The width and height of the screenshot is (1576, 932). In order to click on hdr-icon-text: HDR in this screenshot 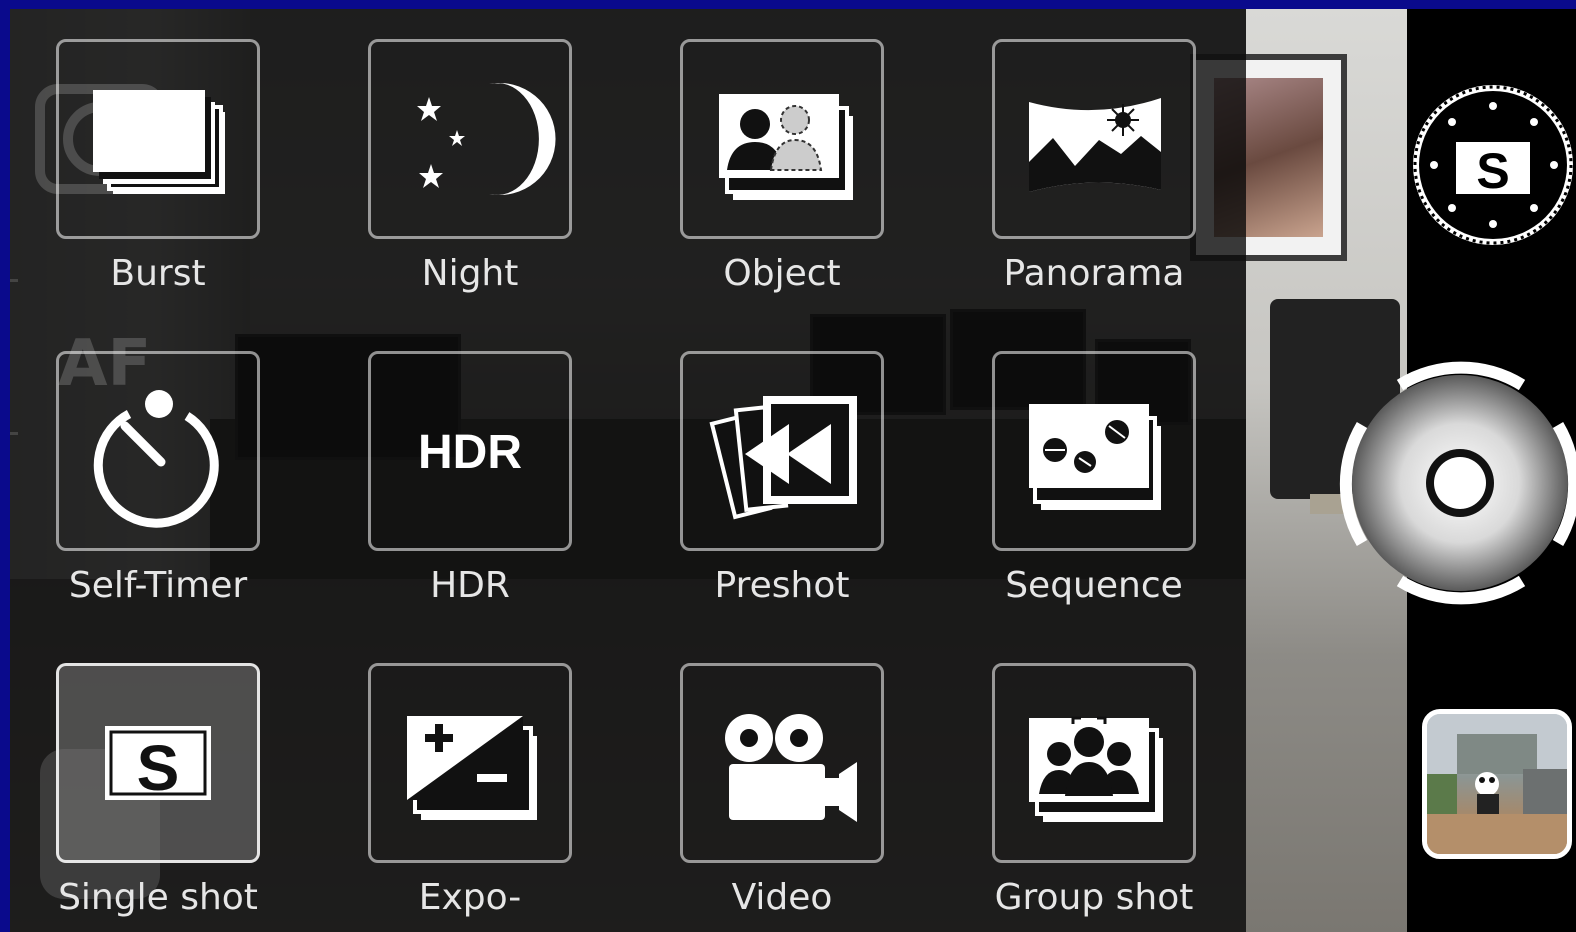, I will do `click(470, 452)`.